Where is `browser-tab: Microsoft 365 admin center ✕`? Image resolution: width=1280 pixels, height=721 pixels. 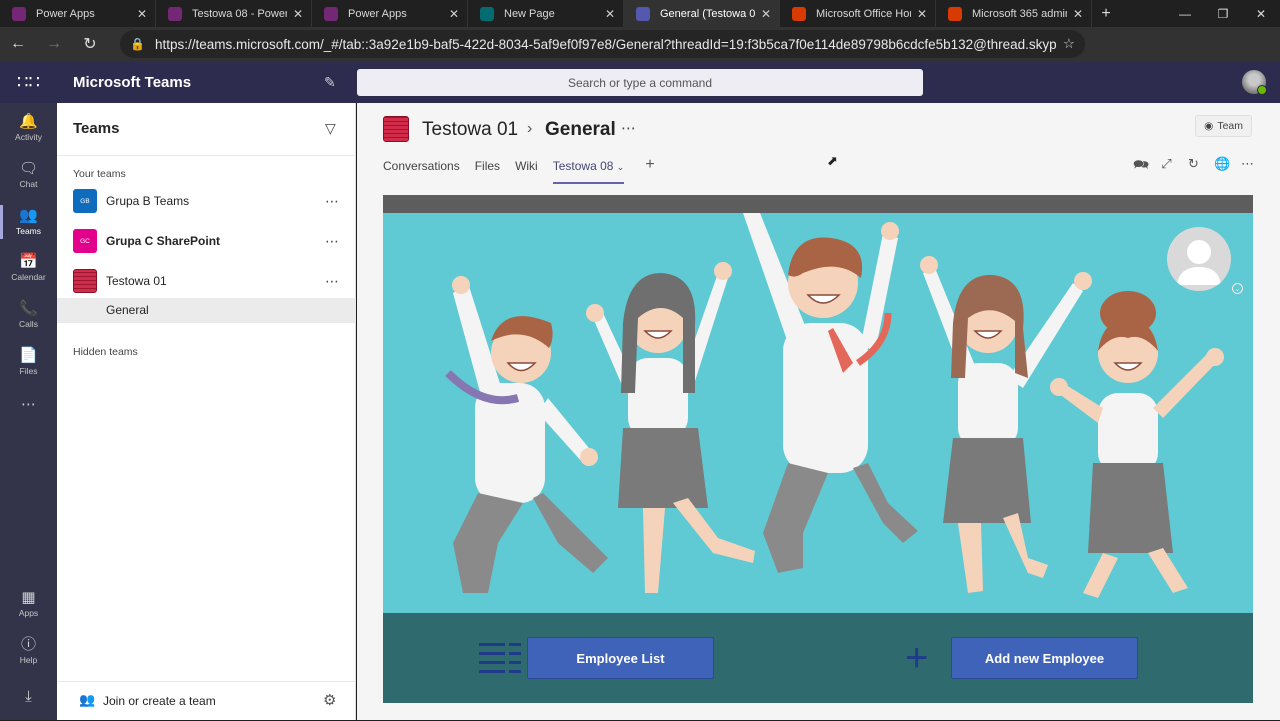 browser-tab: Microsoft 365 admin center ✕ is located at coordinates (1014, 13).